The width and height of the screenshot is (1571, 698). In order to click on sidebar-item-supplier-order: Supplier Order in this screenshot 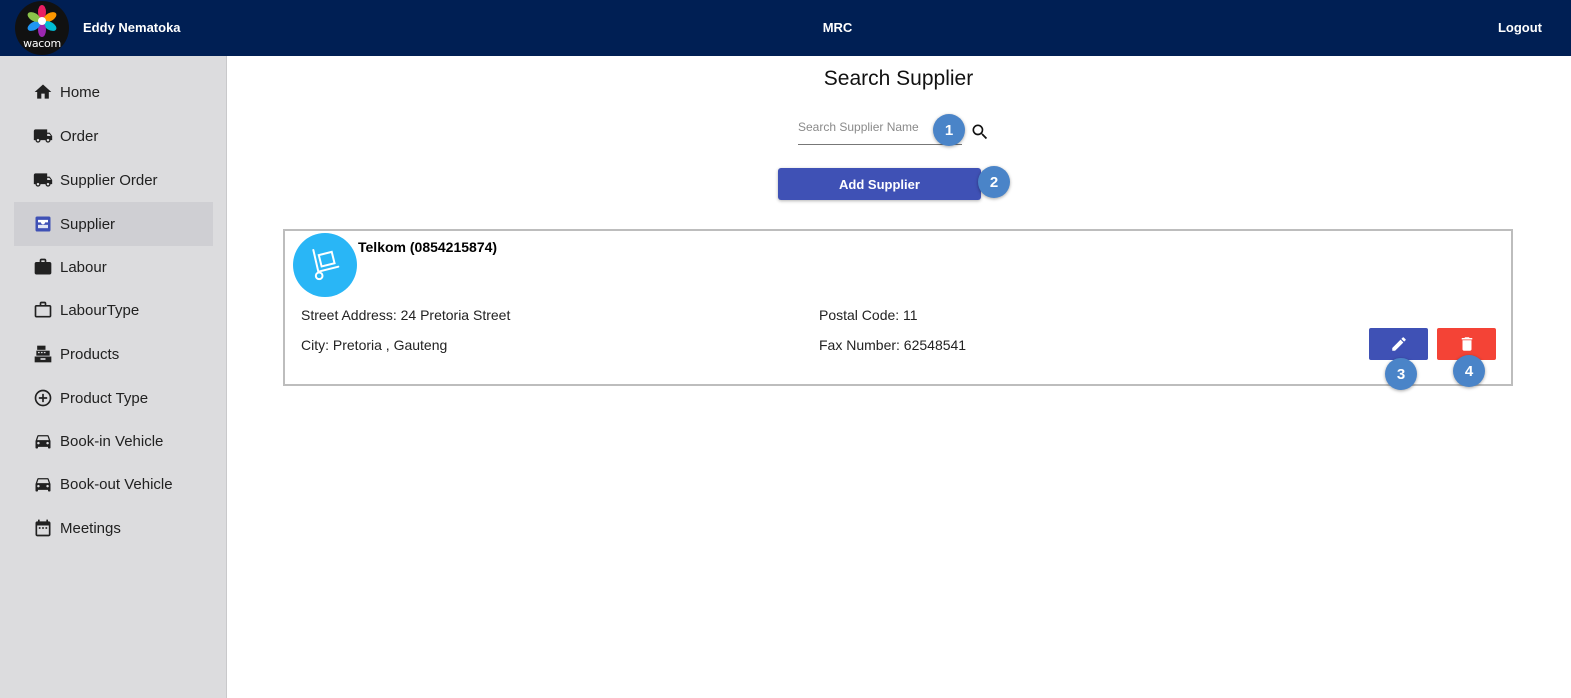, I will do `click(113, 180)`.